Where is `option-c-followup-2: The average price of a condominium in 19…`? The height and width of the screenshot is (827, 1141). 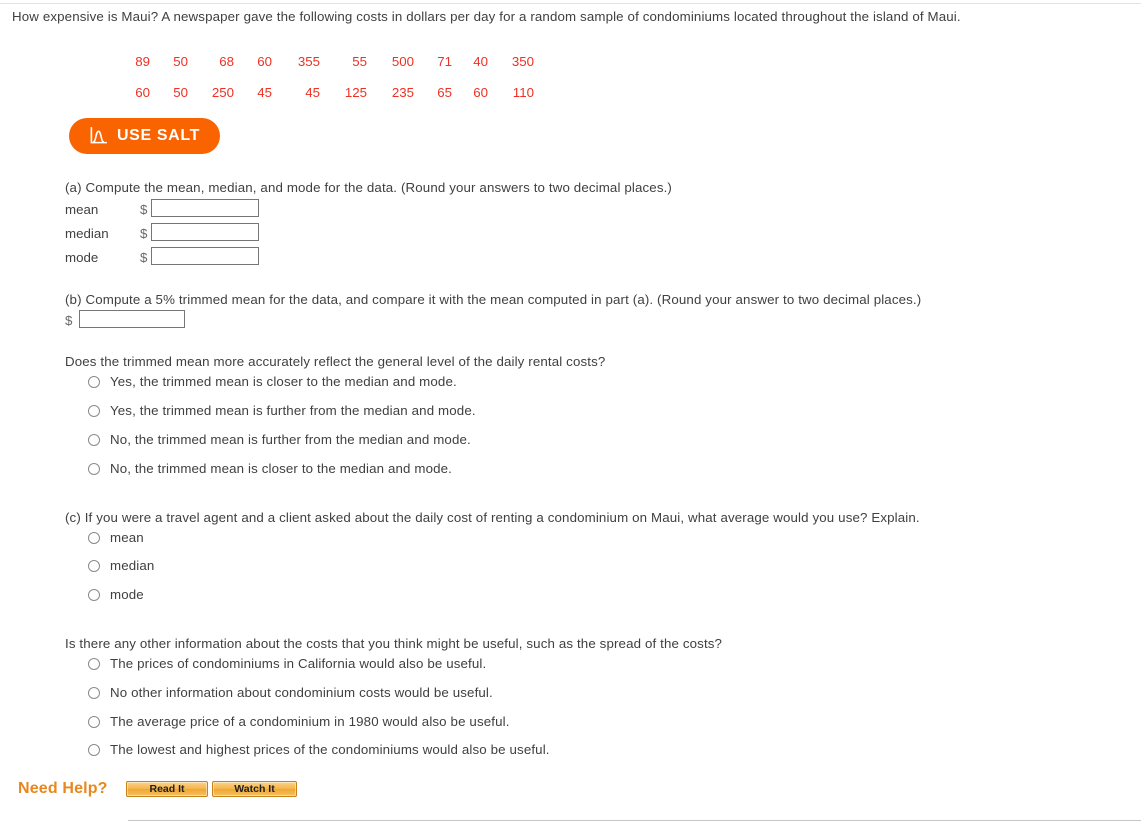 option-c-followup-2: The average price of a condominium in 19… is located at coordinates (299, 721).